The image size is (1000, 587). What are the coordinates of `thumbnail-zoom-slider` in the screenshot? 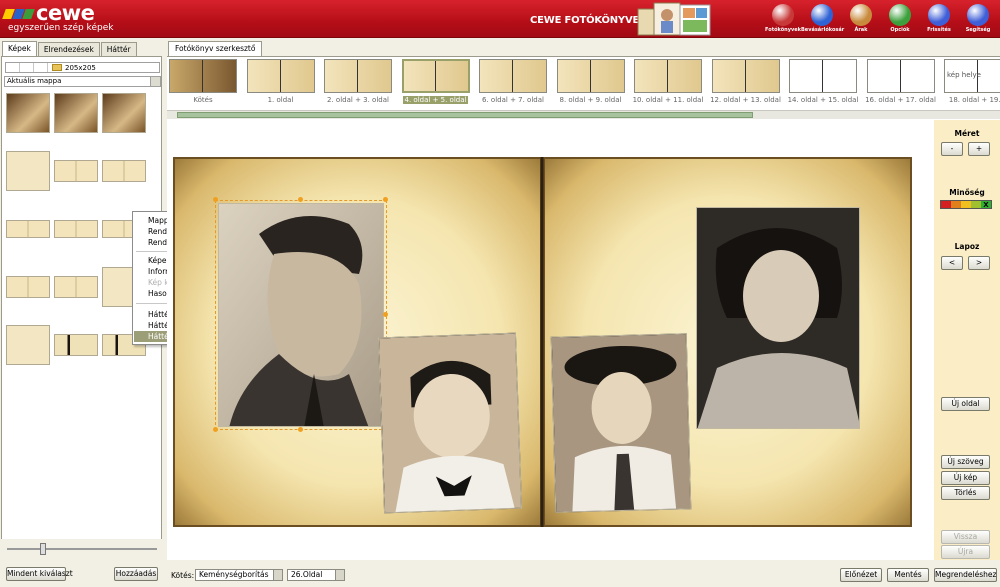 It's located at (82, 549).